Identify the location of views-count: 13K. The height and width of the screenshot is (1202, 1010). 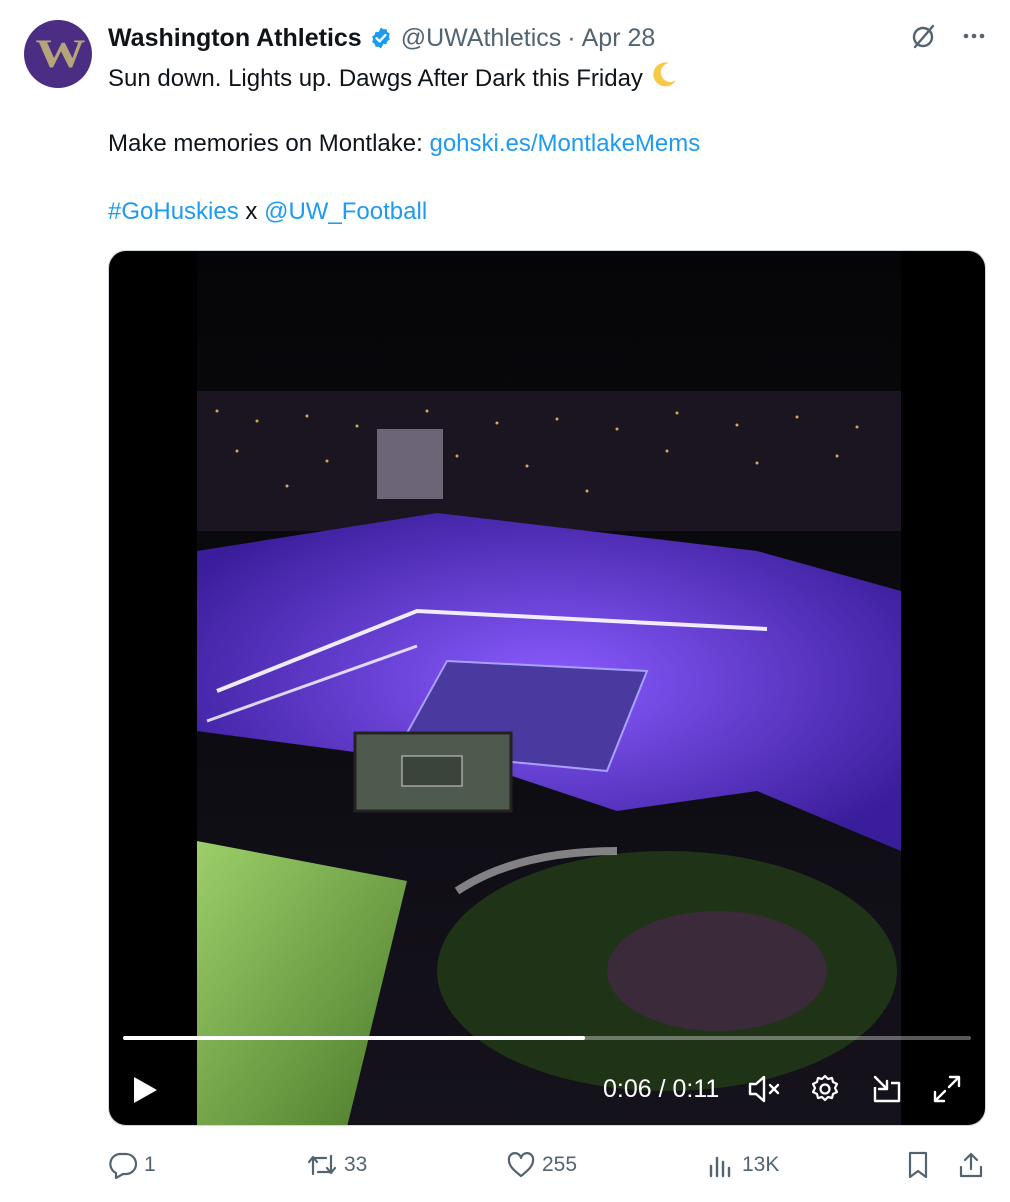
(761, 1164).